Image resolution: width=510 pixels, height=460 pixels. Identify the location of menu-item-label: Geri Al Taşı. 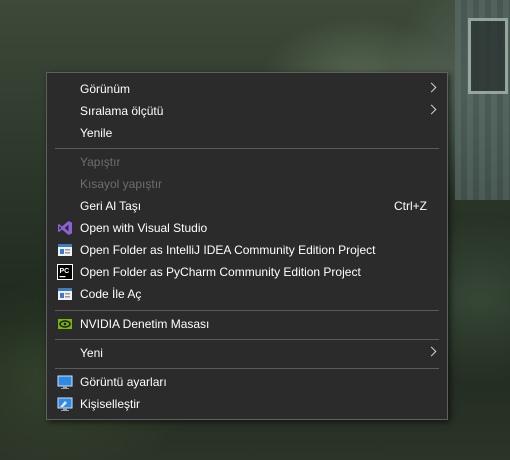
(111, 206).